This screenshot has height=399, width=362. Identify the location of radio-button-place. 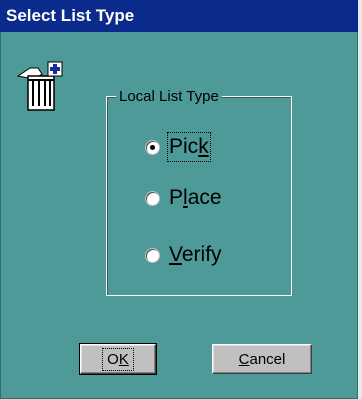
(152, 198).